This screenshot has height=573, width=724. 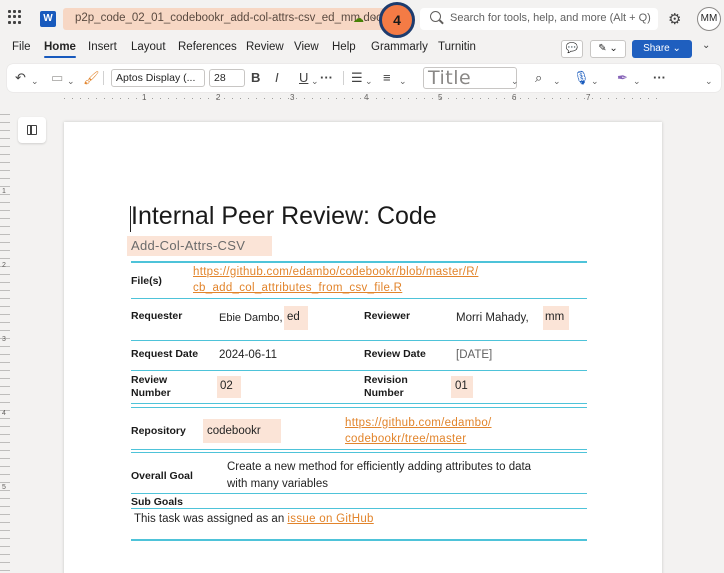 What do you see at coordinates (399, 47) in the screenshot?
I see `tab-grammarly: Grammarly` at bounding box center [399, 47].